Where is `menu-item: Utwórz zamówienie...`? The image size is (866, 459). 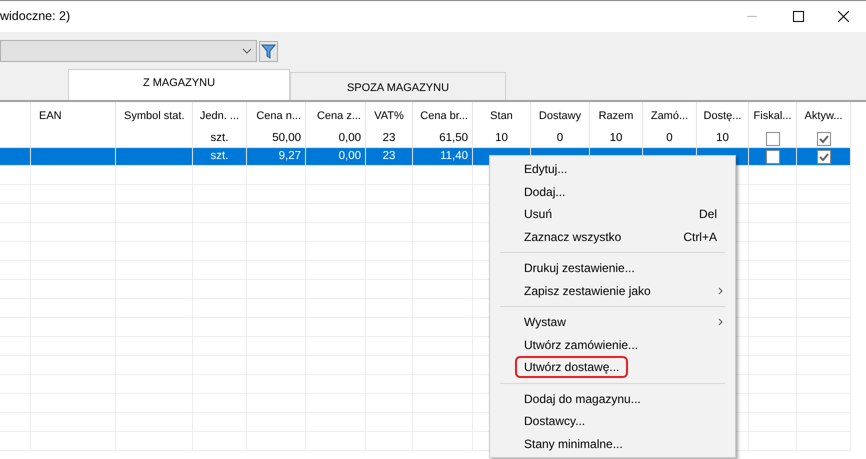 menu-item: Utwórz zamówienie... is located at coordinates (581, 345).